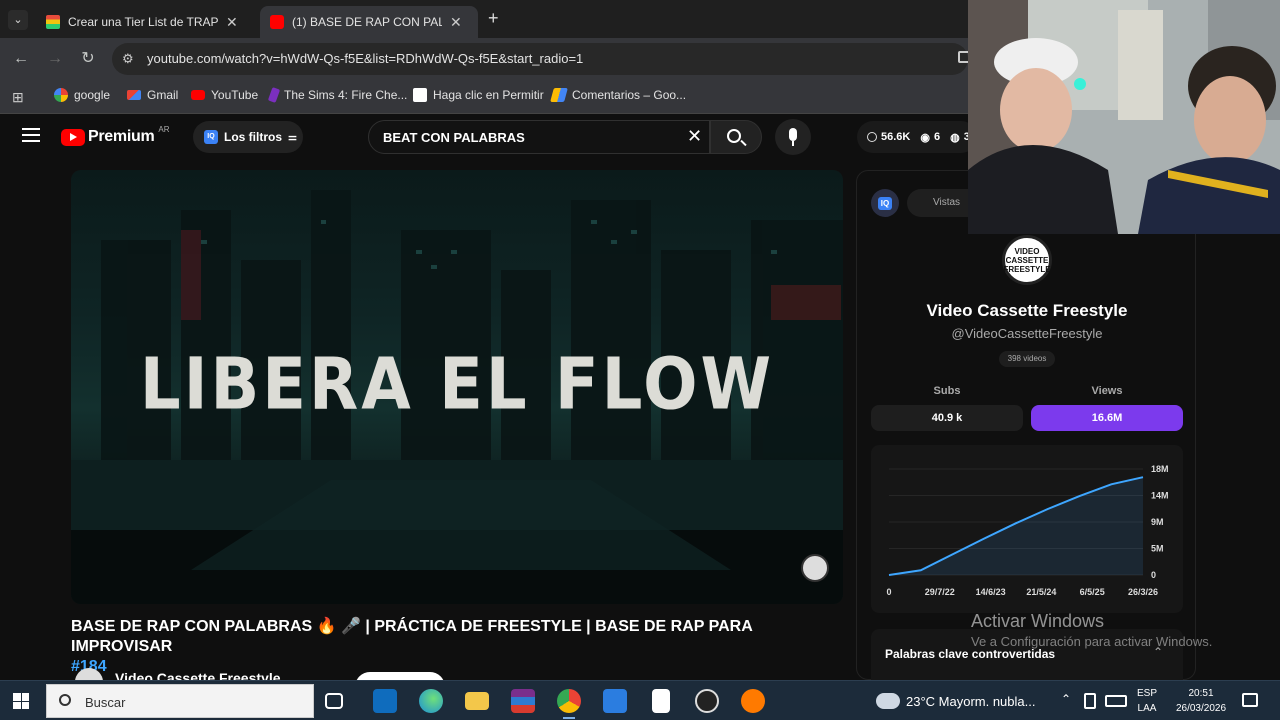  Describe the element at coordinates (559, 95) in the screenshot. I see `ads-icon` at that location.